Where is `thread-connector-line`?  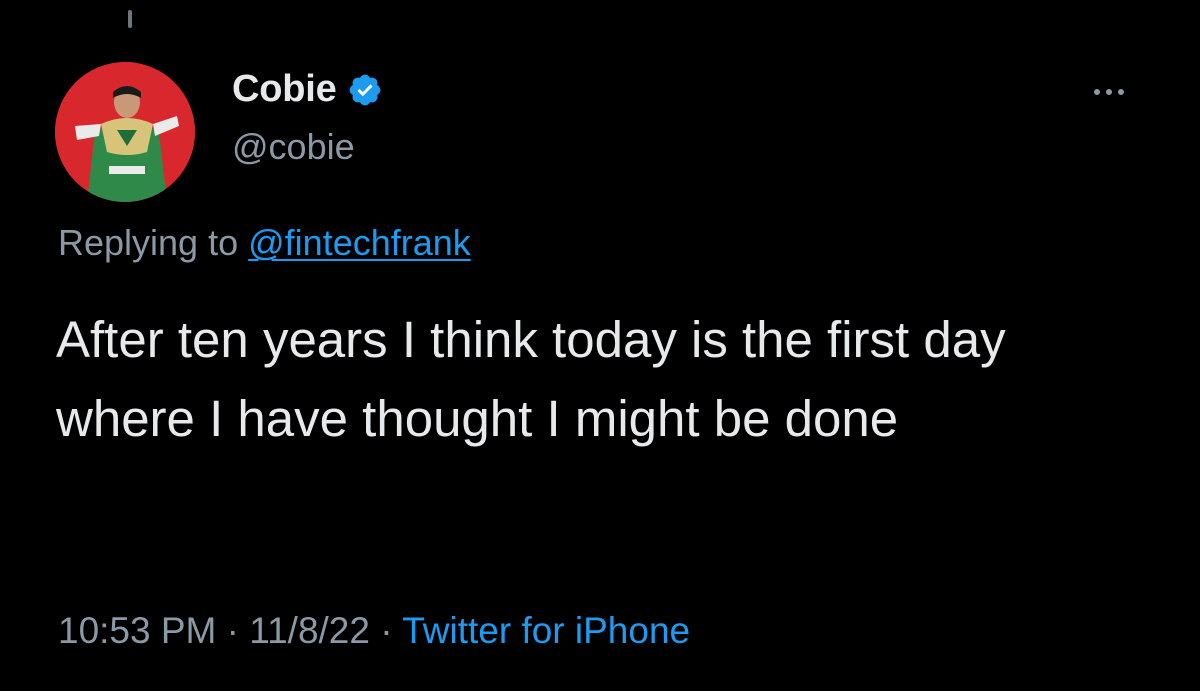
thread-connector-line is located at coordinates (130, 19).